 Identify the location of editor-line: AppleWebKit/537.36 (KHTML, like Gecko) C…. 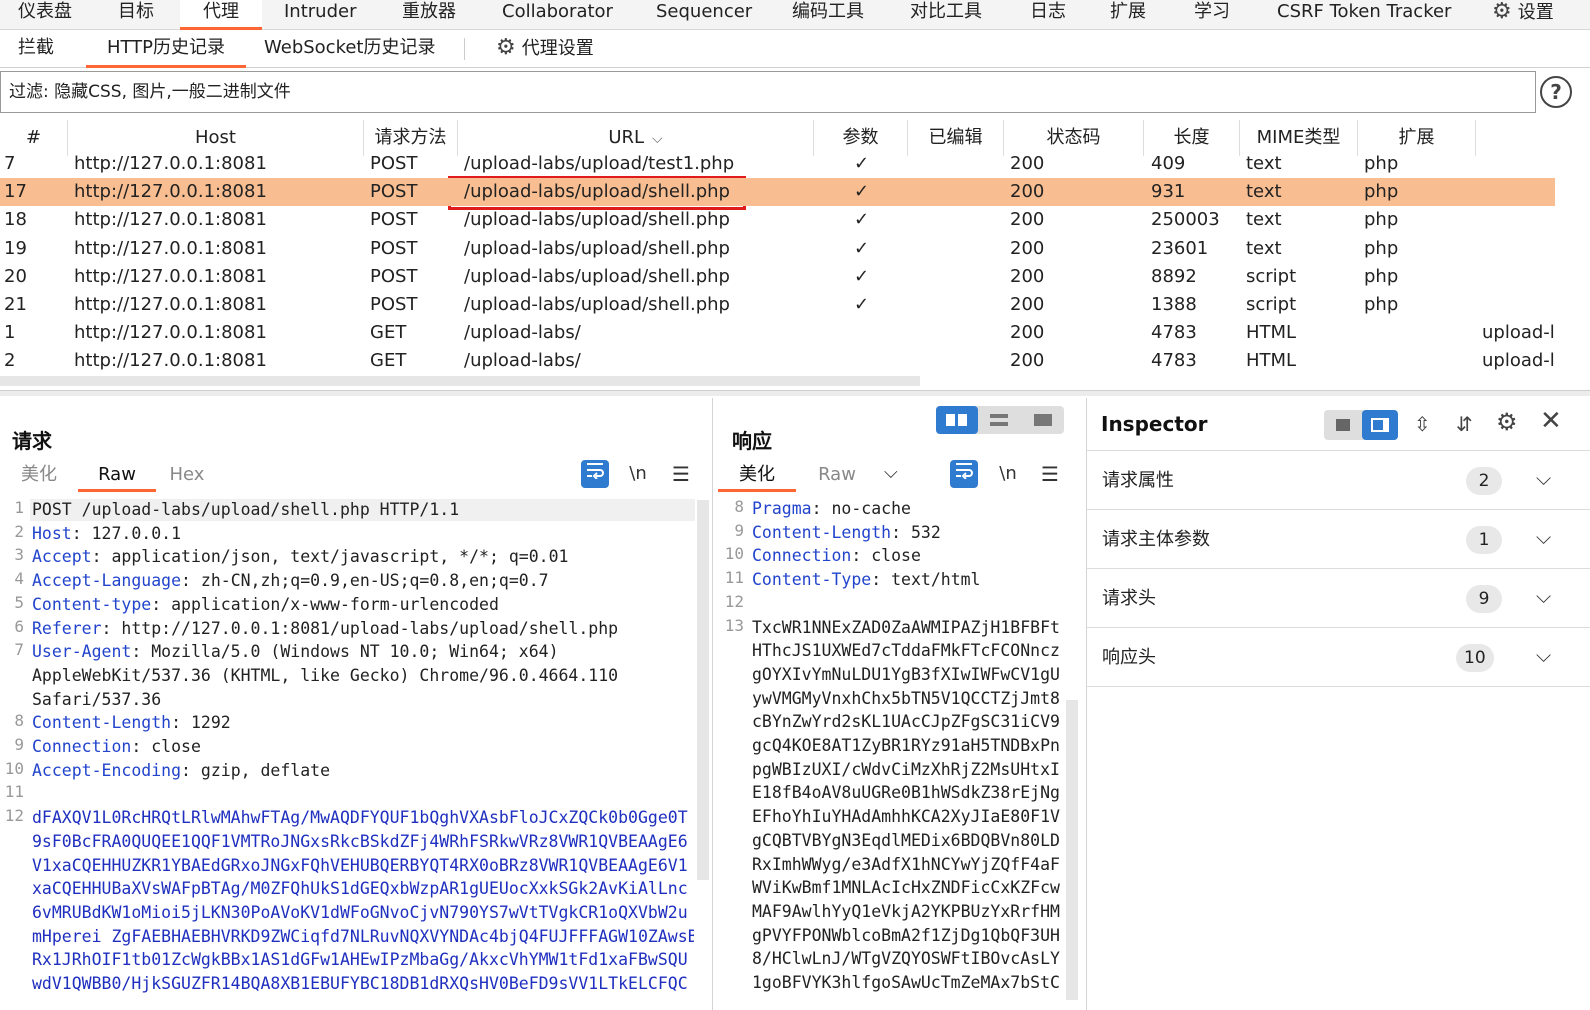
(363, 676).